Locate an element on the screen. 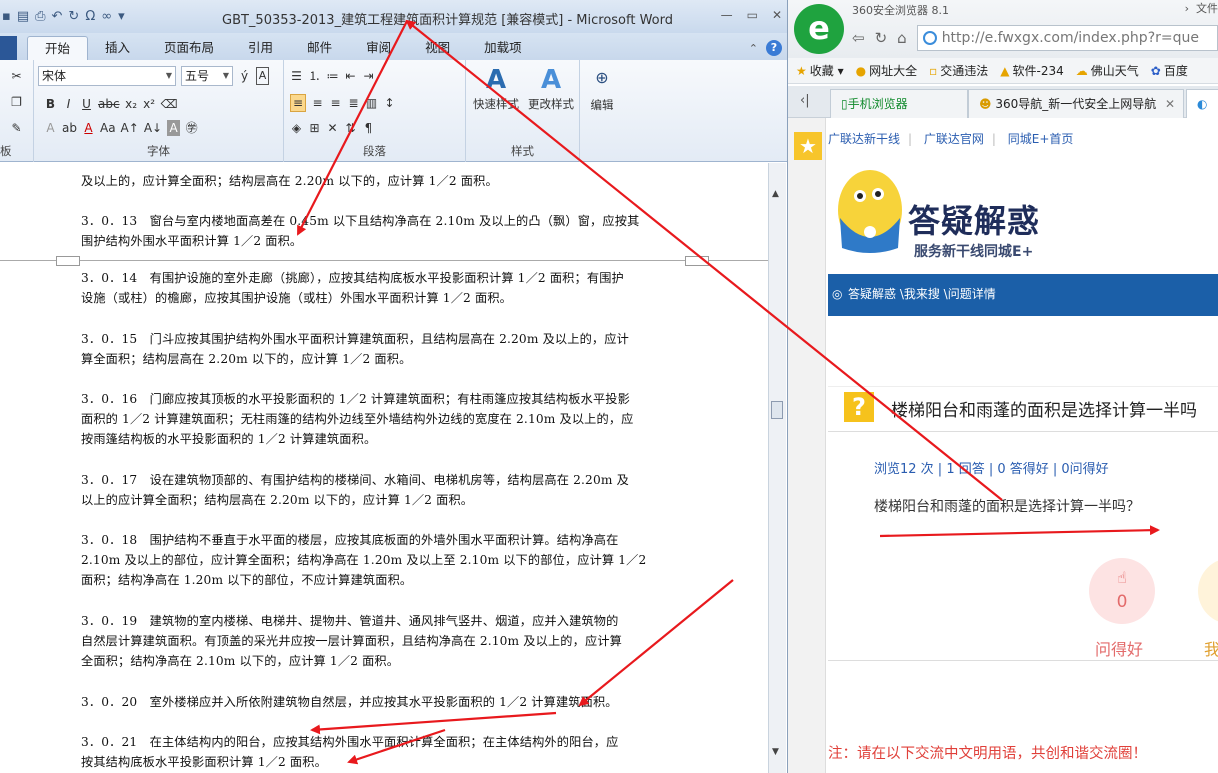 The width and height of the screenshot is (1218, 773). link-tongcheng-home: 同城E+首页 is located at coordinates (1041, 139).